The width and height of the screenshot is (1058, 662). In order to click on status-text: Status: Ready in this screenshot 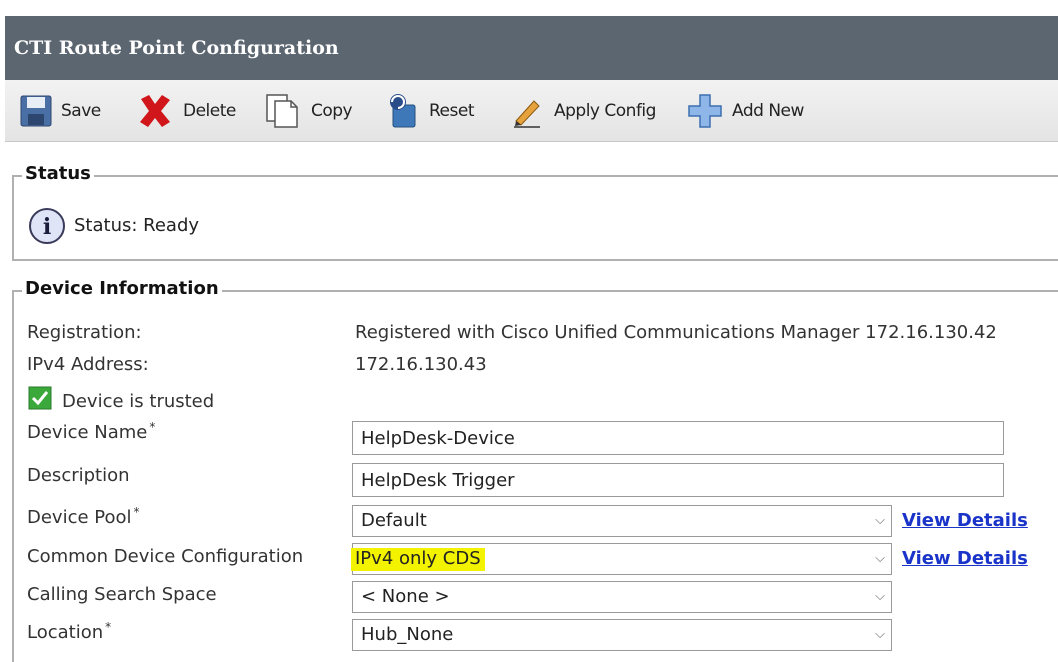, I will do `click(137, 225)`.